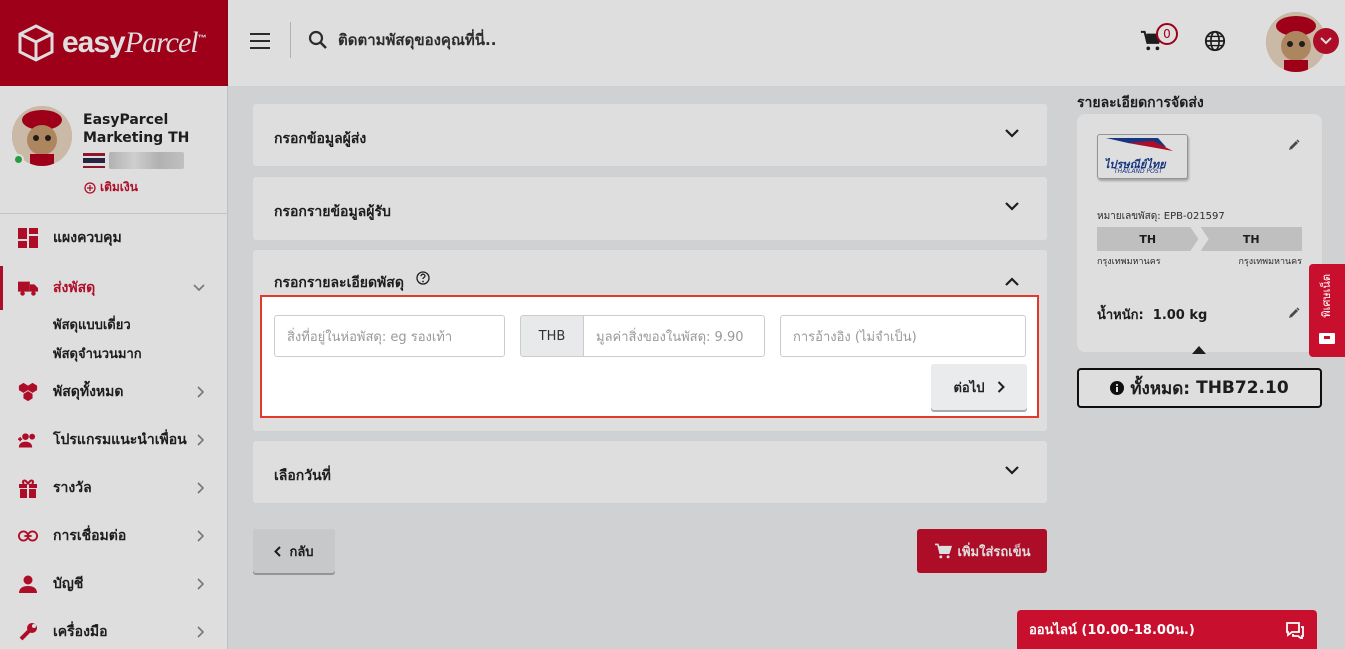 The image size is (1345, 649). I want to click on globe-icon, so click(1215, 41).